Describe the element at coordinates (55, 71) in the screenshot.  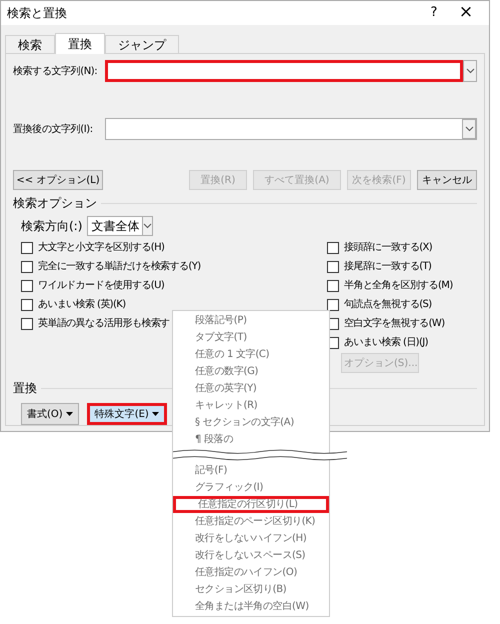
I see `field-label: 検索する文字列(N):` at that location.